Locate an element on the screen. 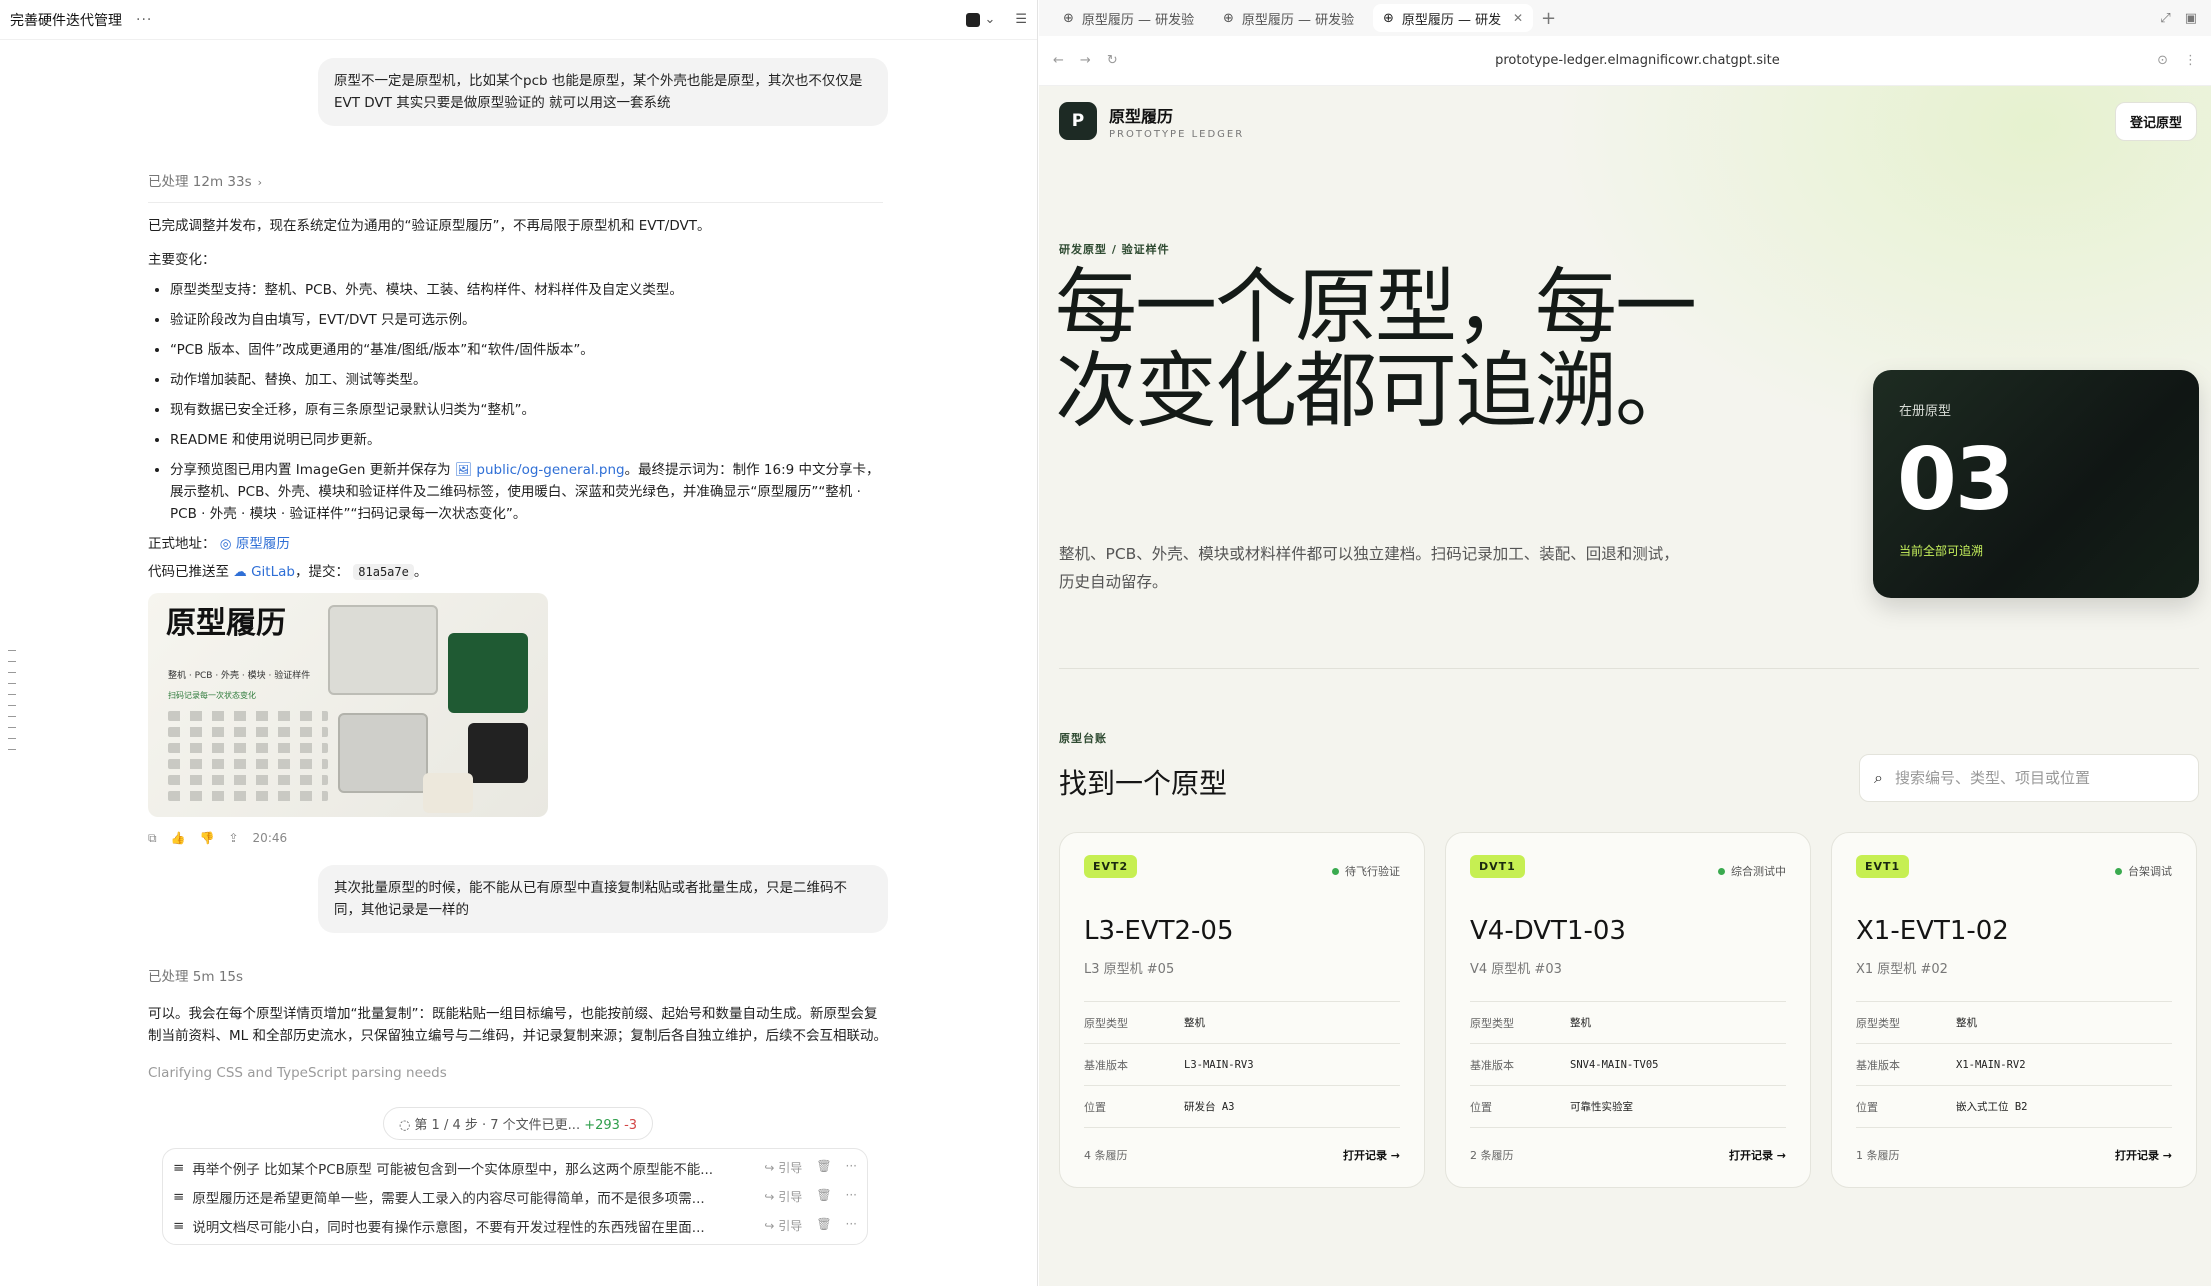 The height and width of the screenshot is (1286, 2211). prototype-subtitle: X1 原型机 #02 is located at coordinates (1902, 969).